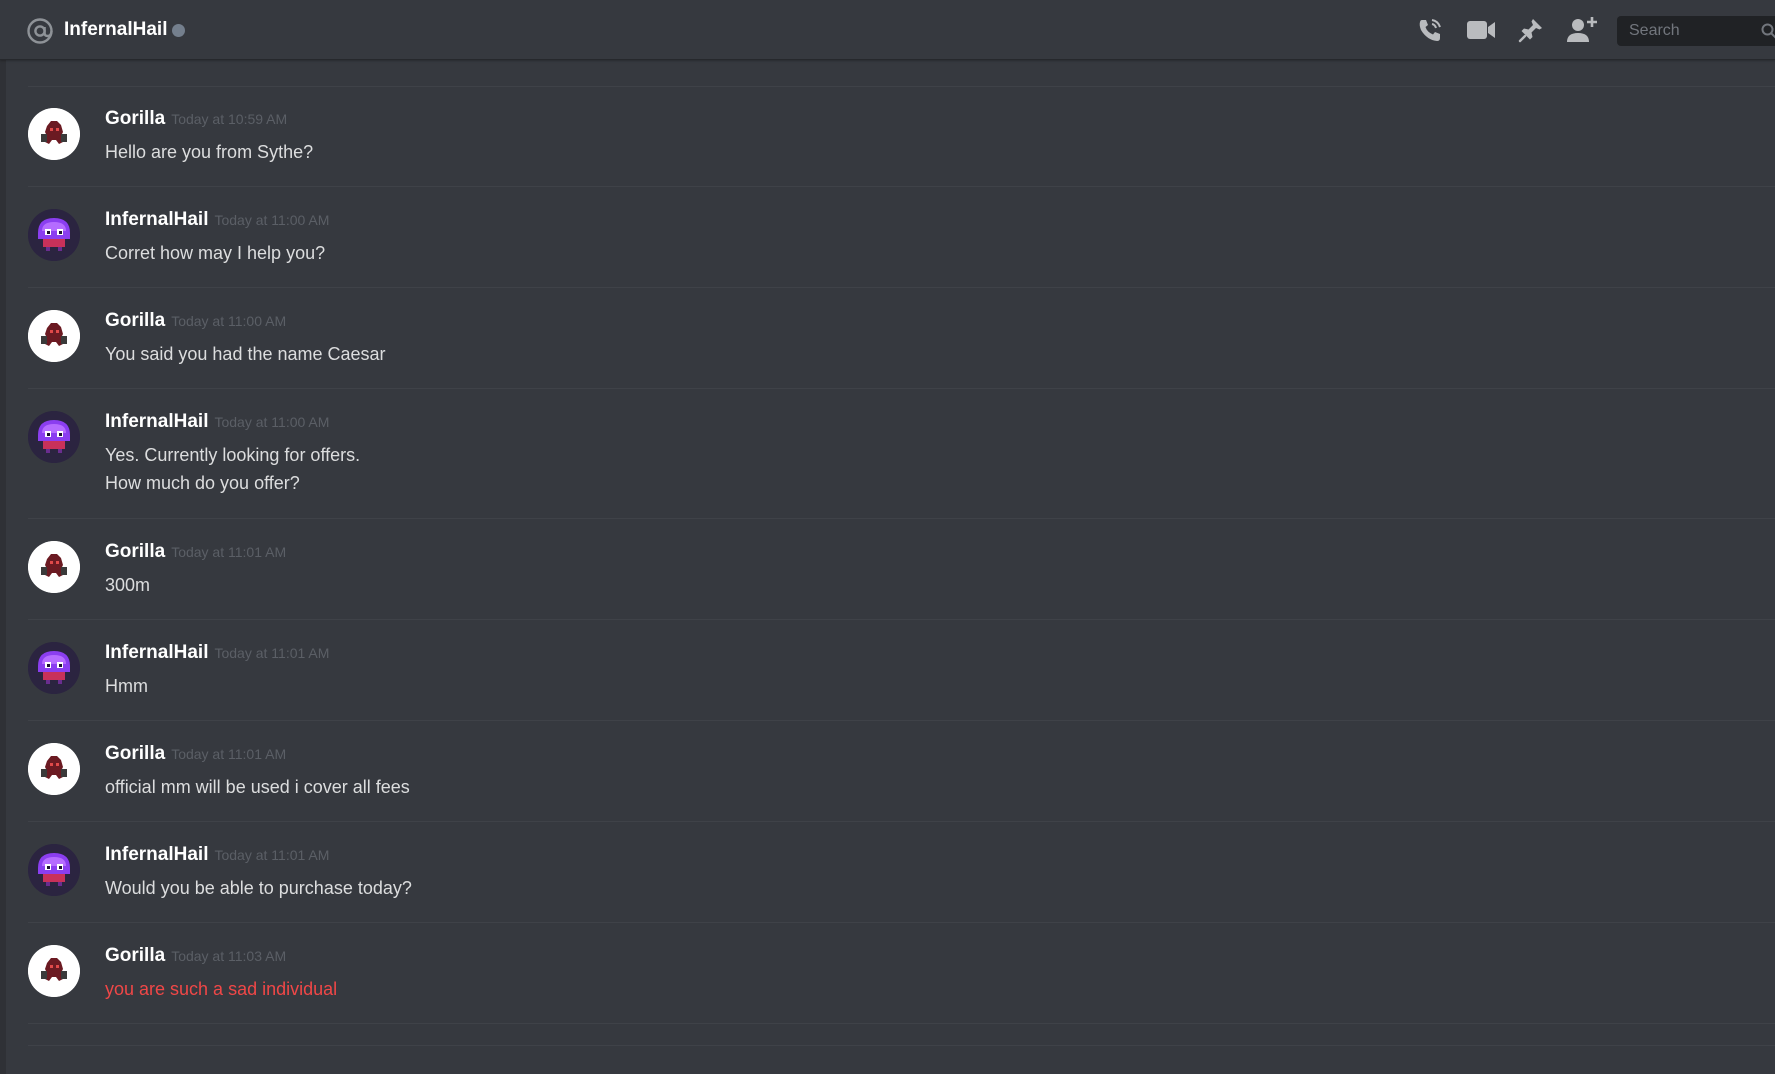  Describe the element at coordinates (3, 537) in the screenshot. I see `left-edge` at that location.